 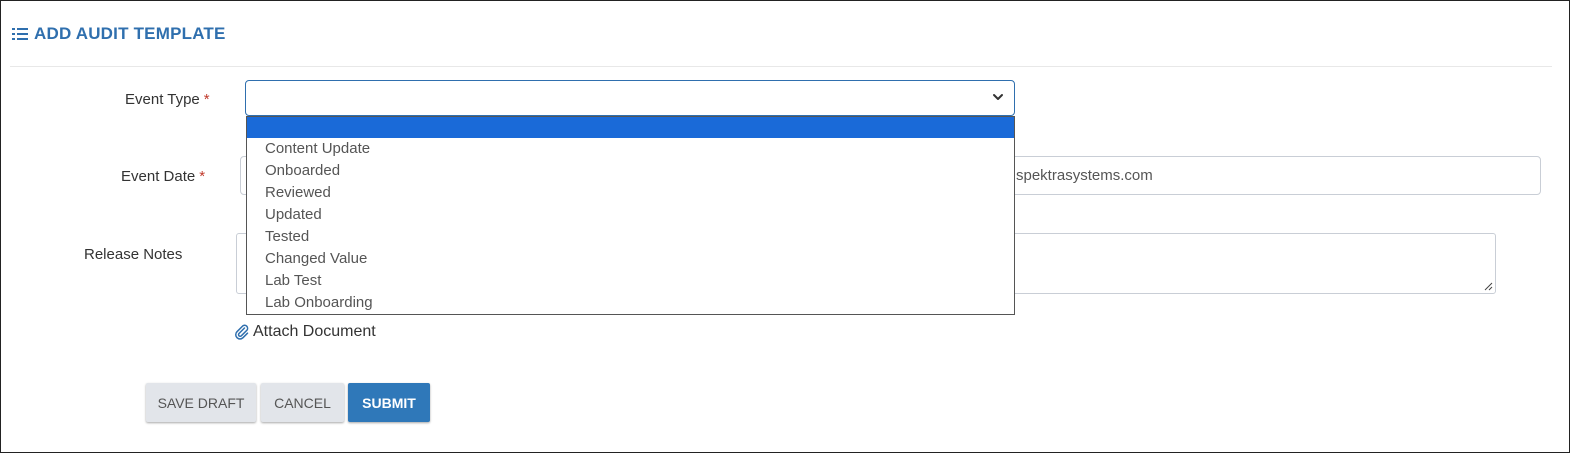 What do you see at coordinates (1488, 286) in the screenshot?
I see `resize-grip-icon` at bounding box center [1488, 286].